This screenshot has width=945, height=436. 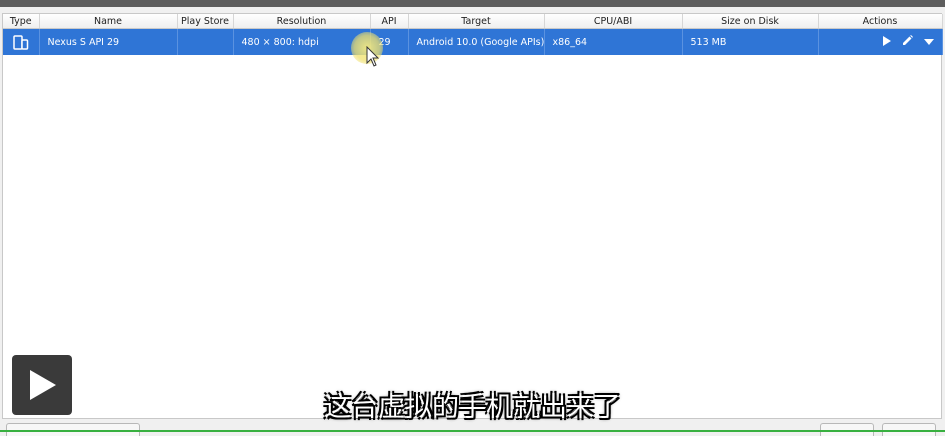 What do you see at coordinates (302, 21) in the screenshot?
I see `column-header-resolution: Resolution` at bounding box center [302, 21].